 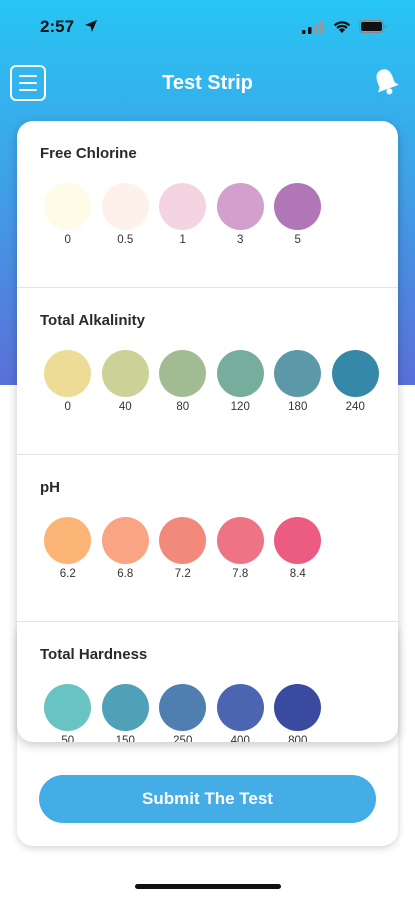 What do you see at coordinates (342, 27) in the screenshot?
I see `wifi-icon` at bounding box center [342, 27].